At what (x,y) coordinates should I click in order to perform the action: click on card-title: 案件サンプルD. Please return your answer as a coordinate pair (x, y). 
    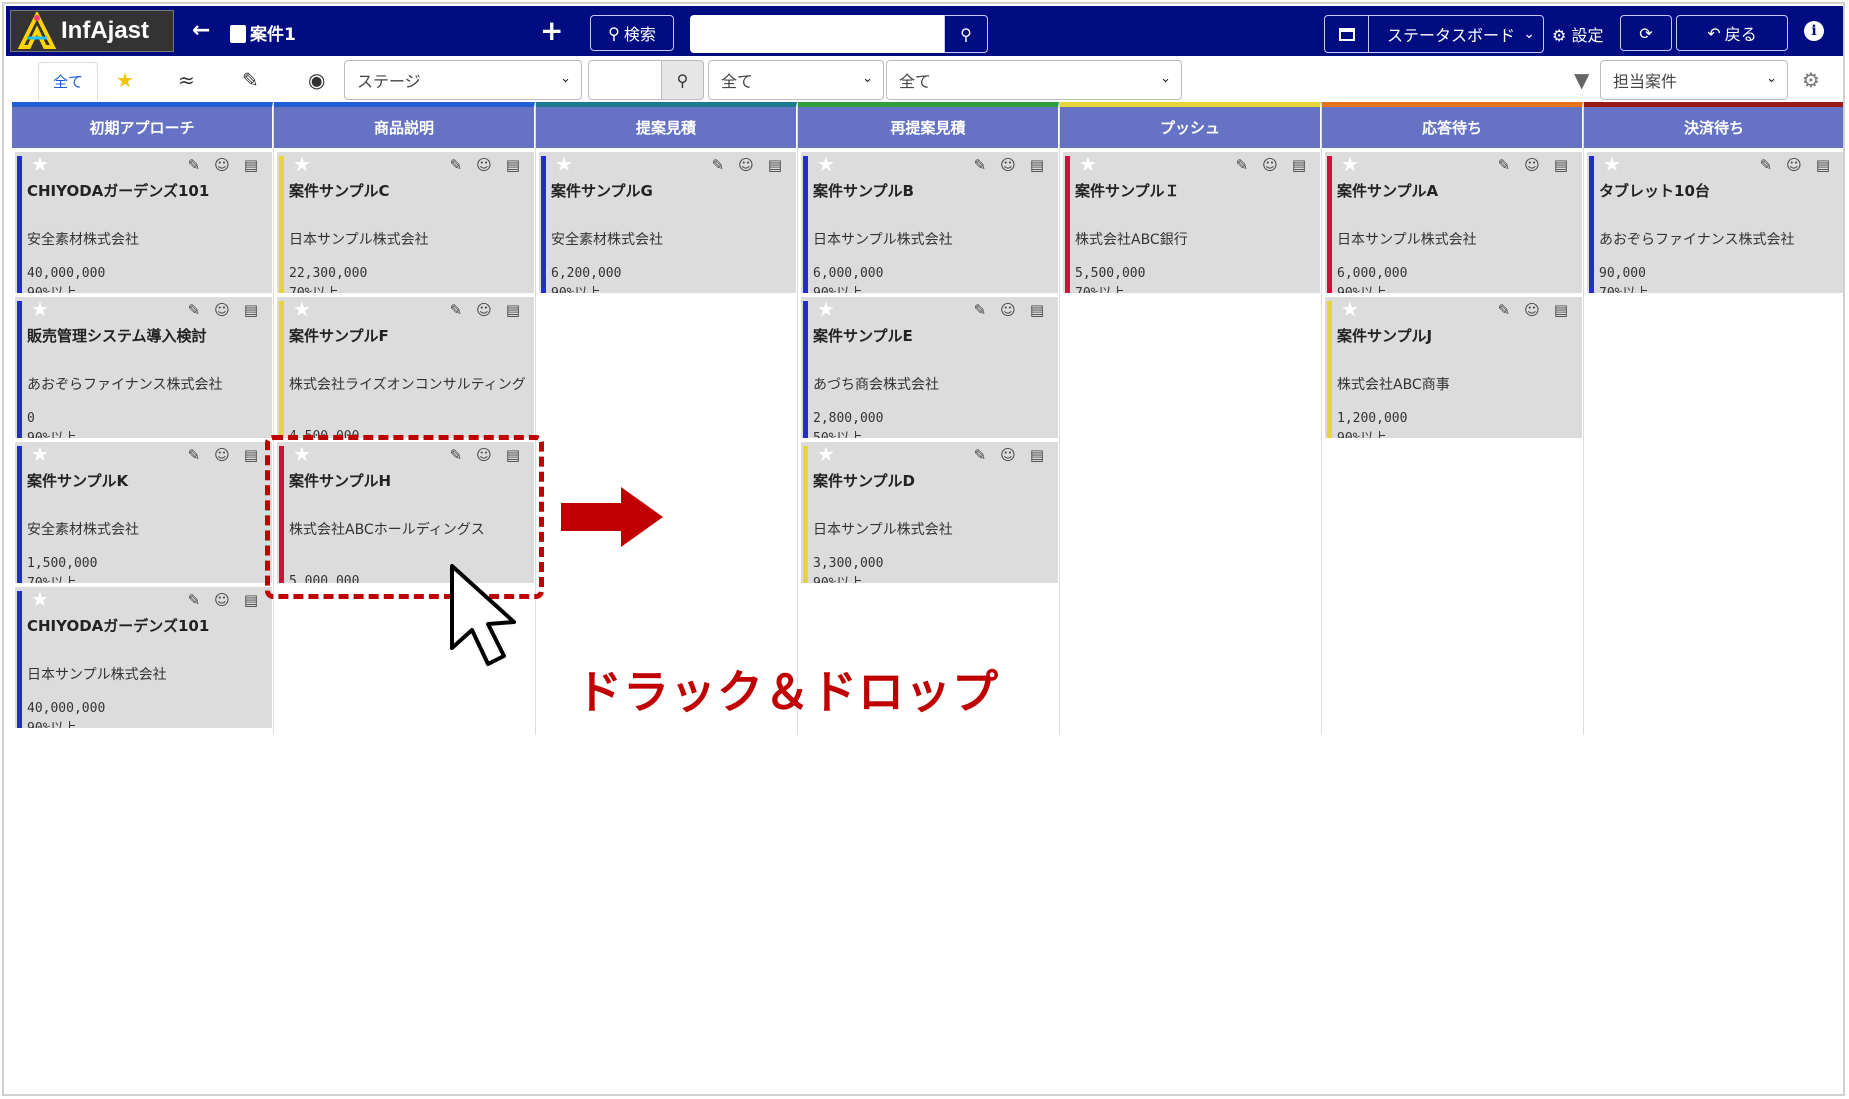
    Looking at the image, I should click on (933, 480).